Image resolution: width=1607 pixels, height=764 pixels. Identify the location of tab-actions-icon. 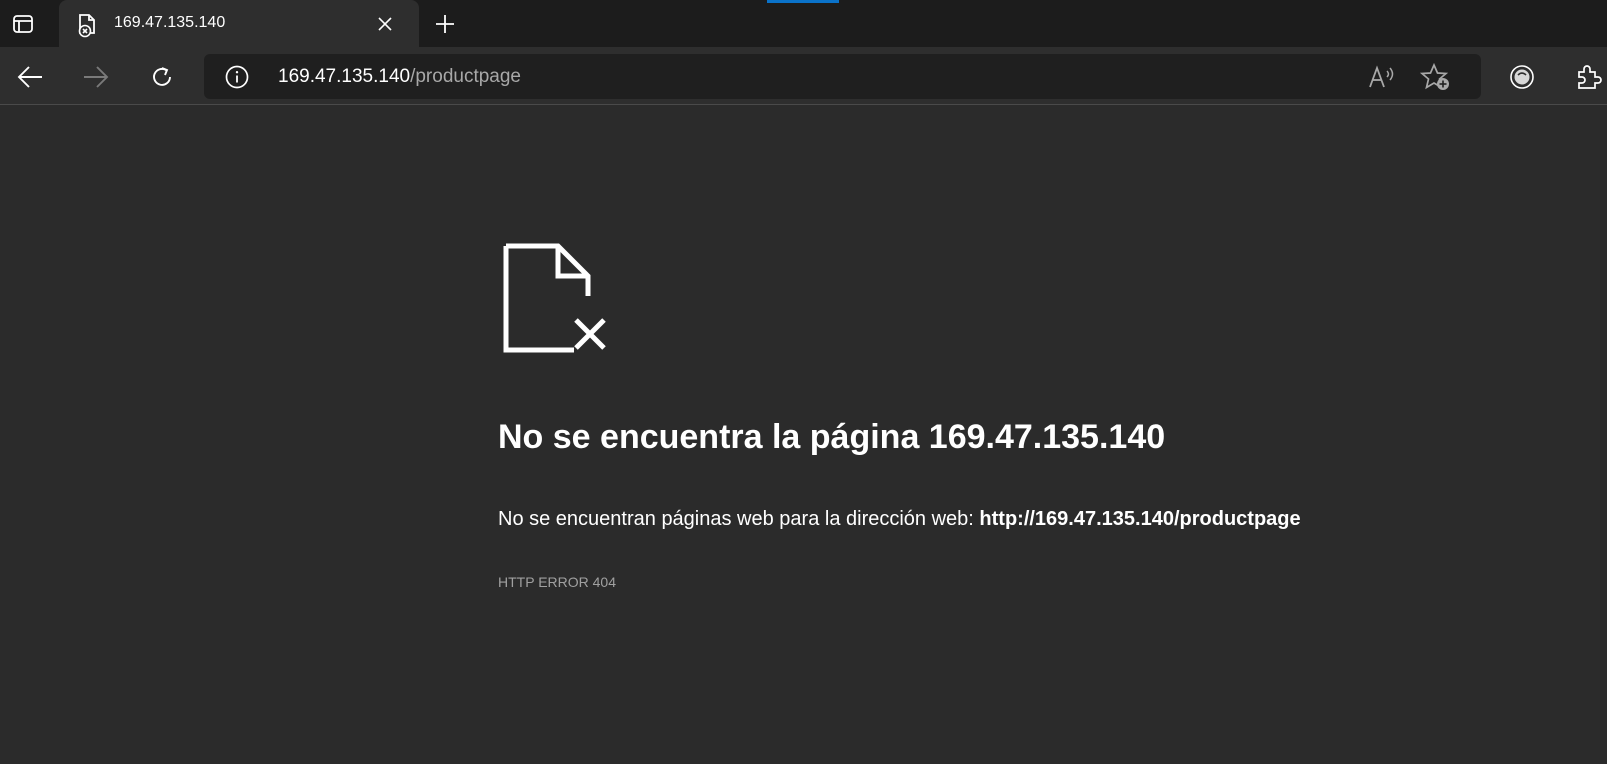
(23, 24).